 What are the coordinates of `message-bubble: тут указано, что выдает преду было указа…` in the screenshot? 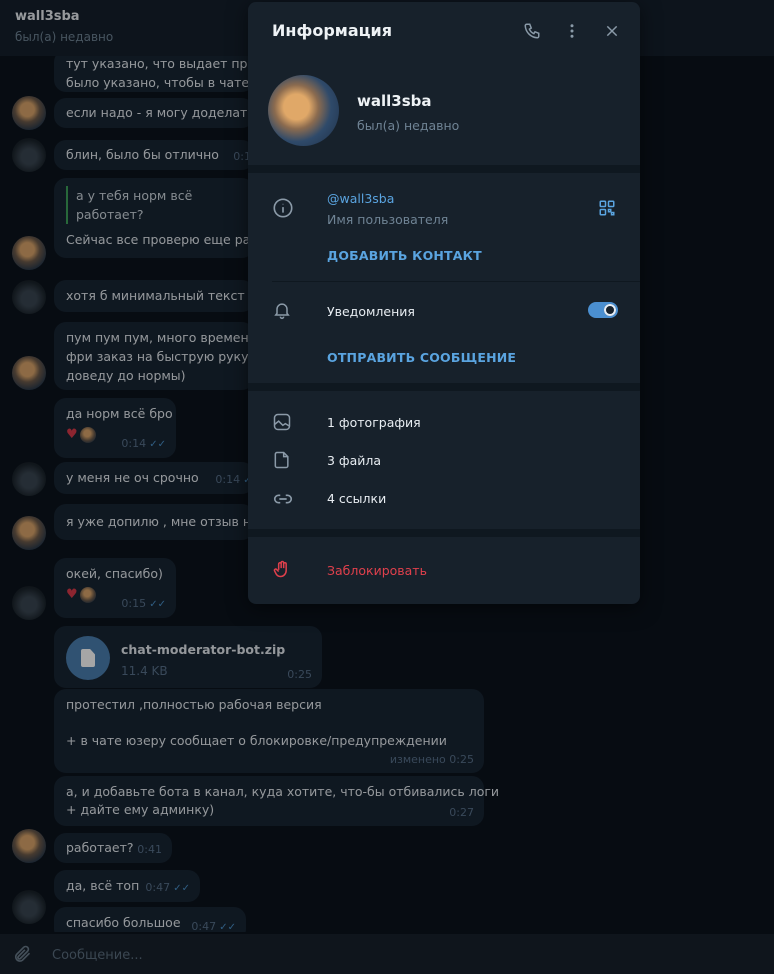 It's located at (162, 74).